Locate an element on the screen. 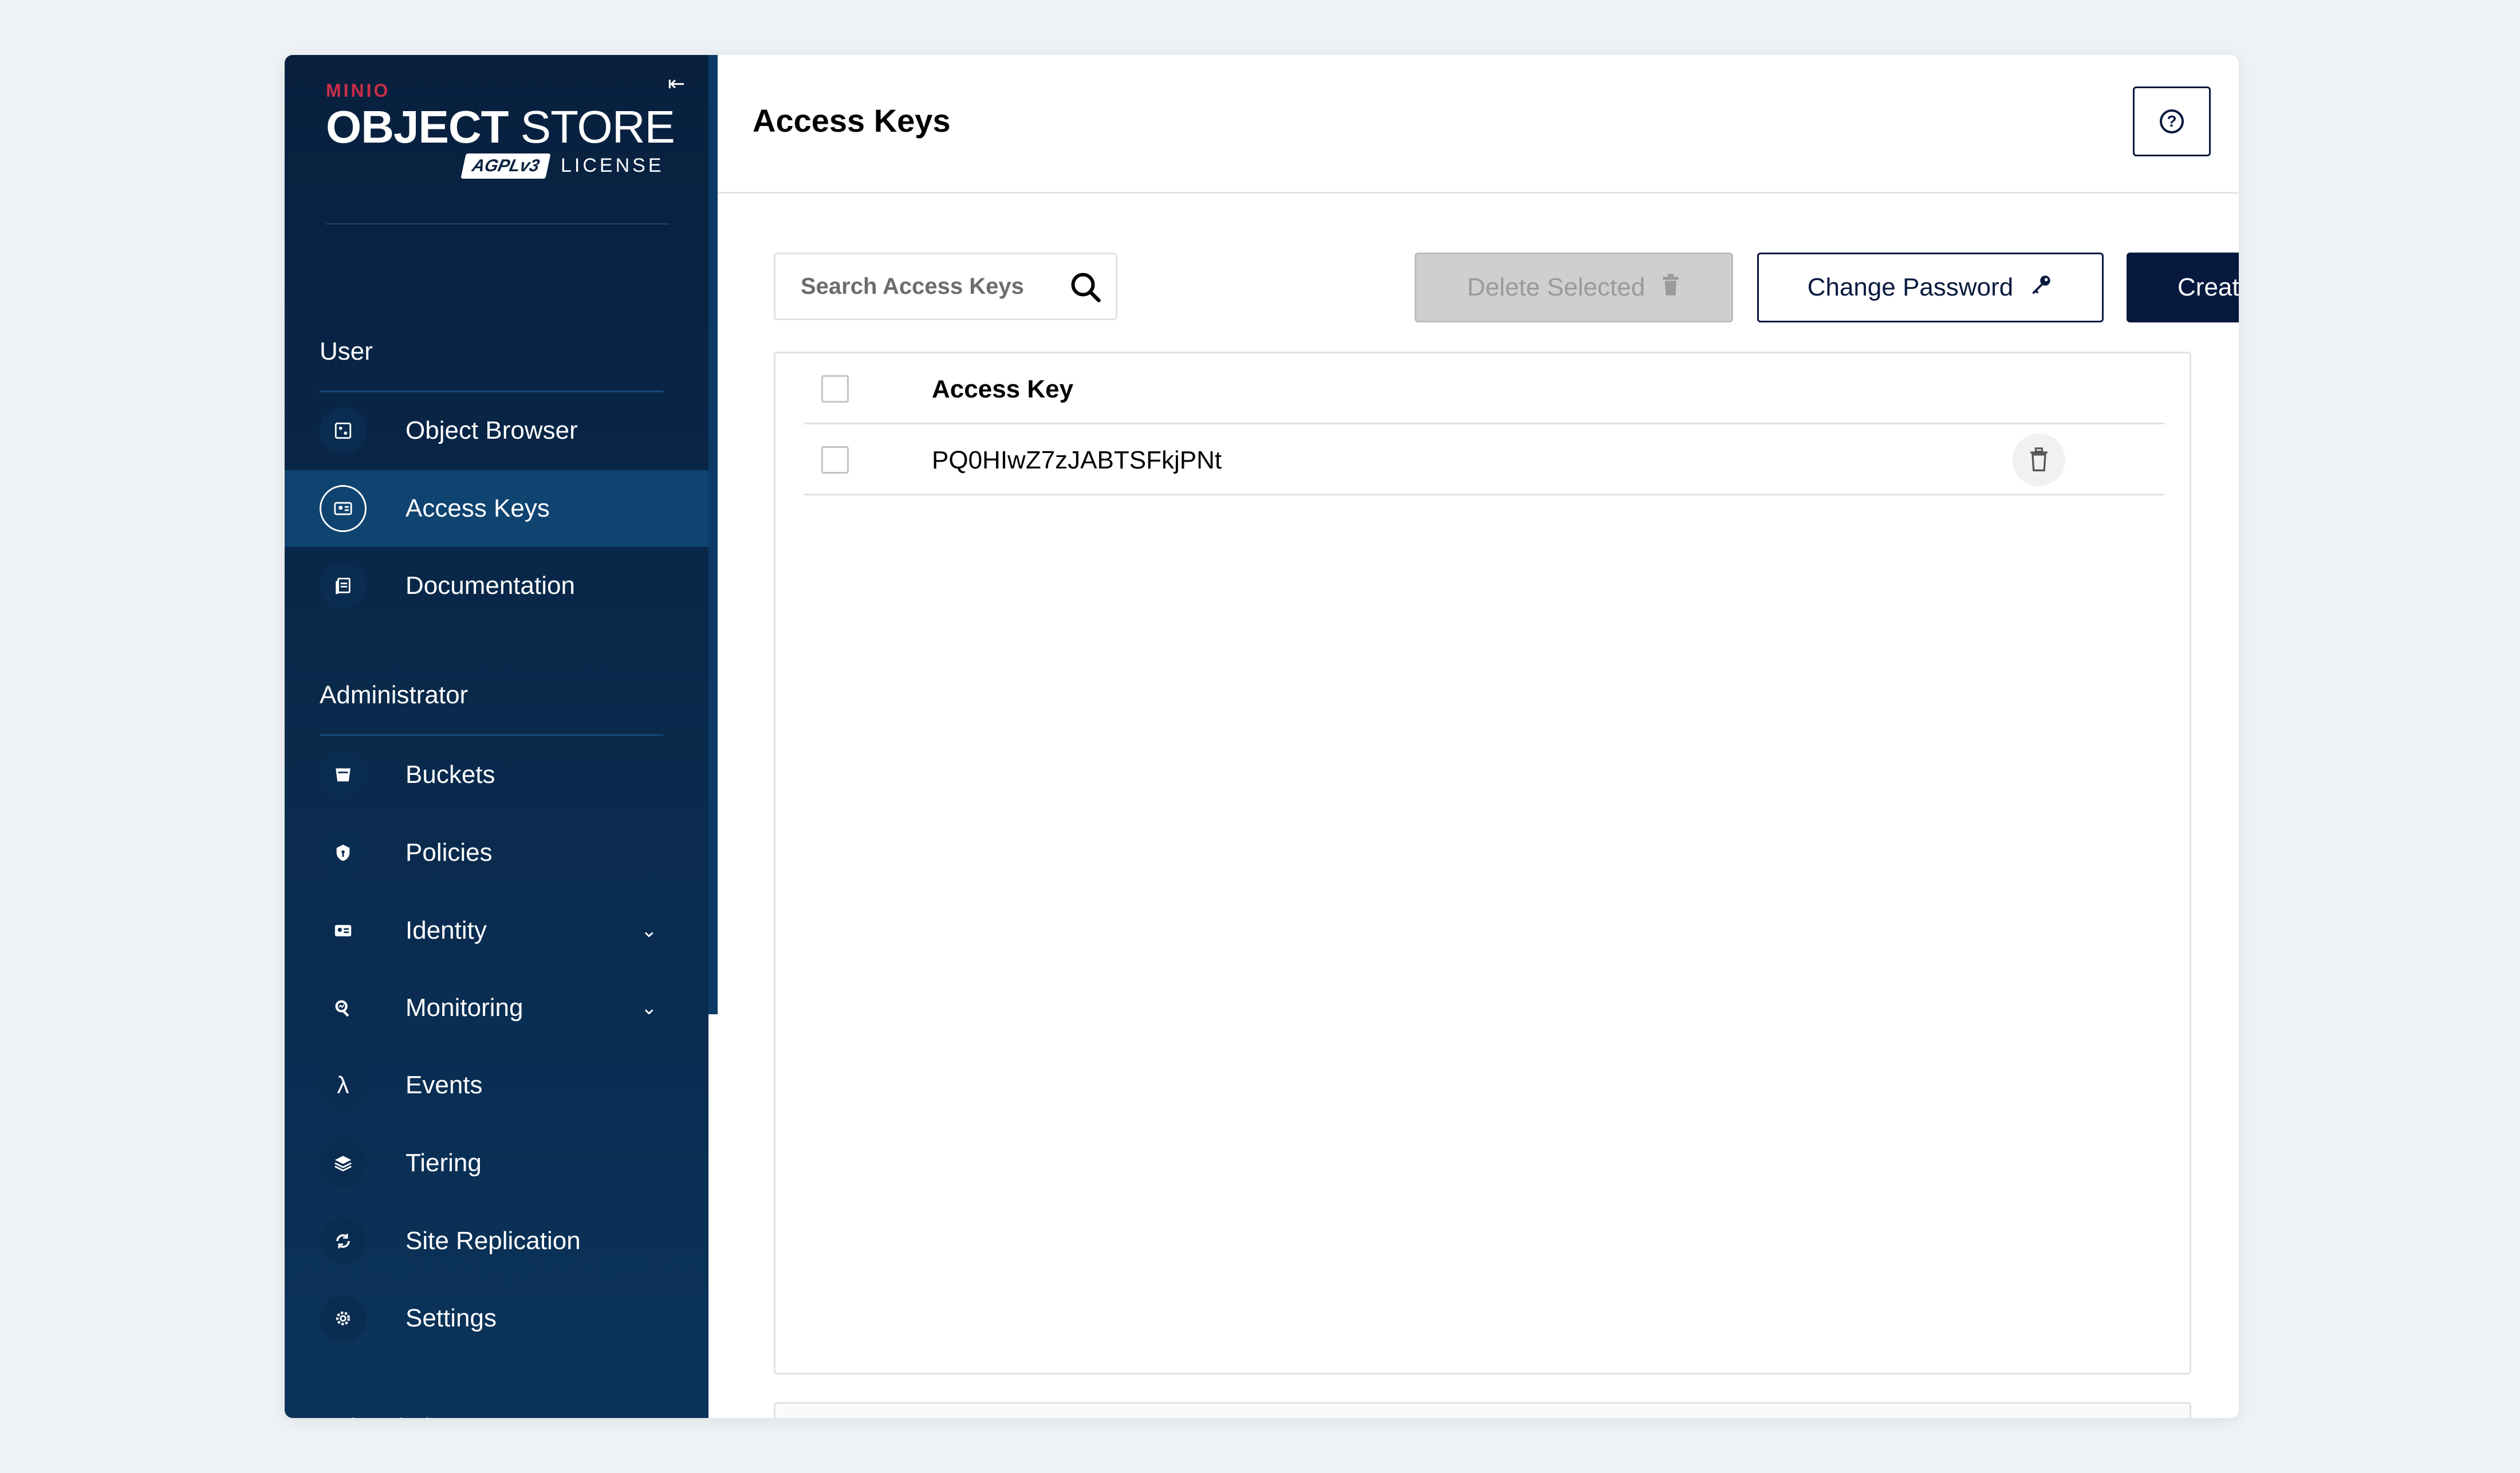 The height and width of the screenshot is (1473, 2520). sidebar-scrollbar-thumb is located at coordinates (713, 534).